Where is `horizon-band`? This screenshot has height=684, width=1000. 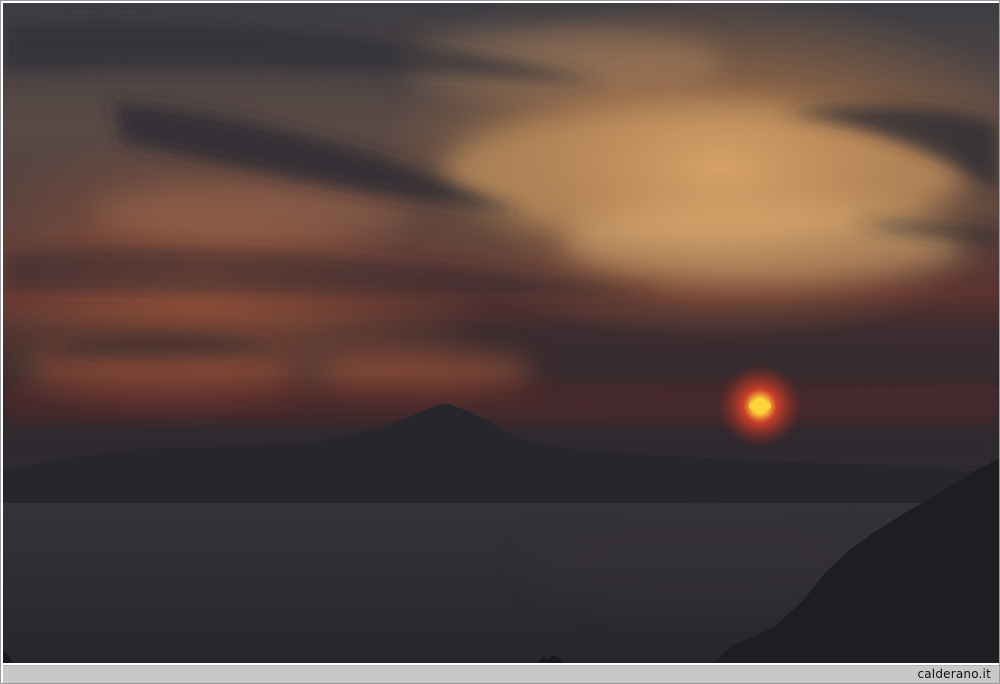
horizon-band is located at coordinates (501, 403).